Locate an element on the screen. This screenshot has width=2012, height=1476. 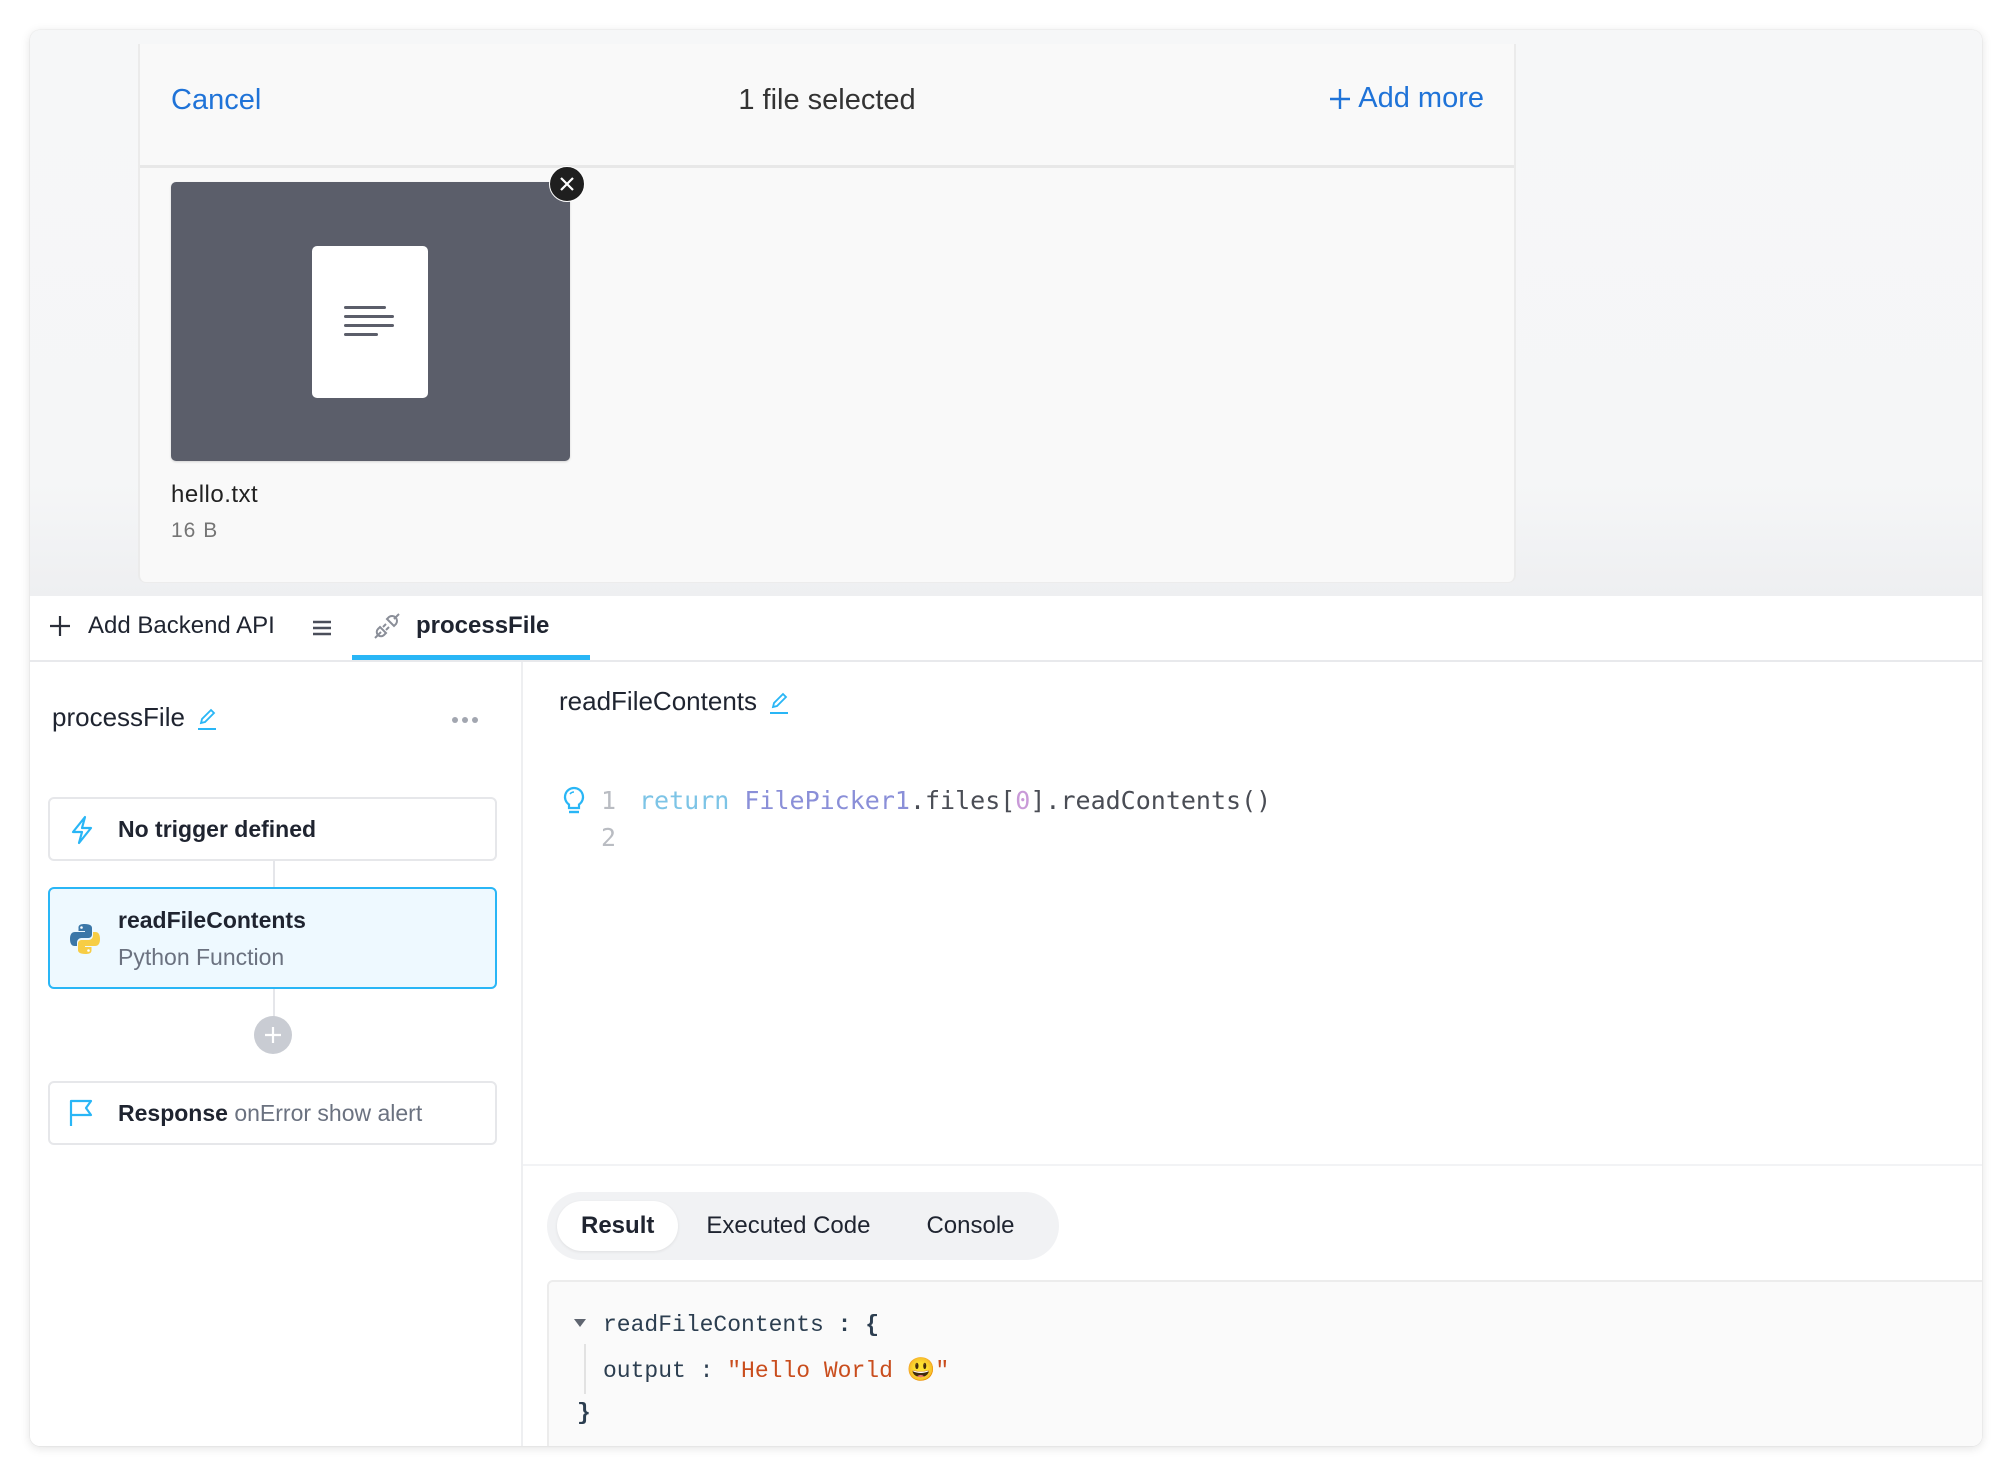
result-root-line: readFileContents : { is located at coordinates (741, 1325).